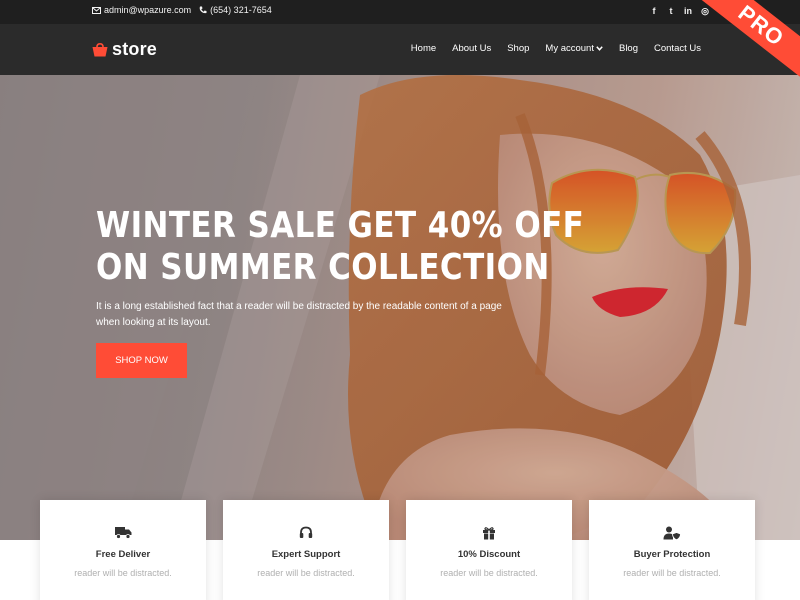 The width and height of the screenshot is (800, 600). I want to click on nav-home: Home, so click(423, 48).